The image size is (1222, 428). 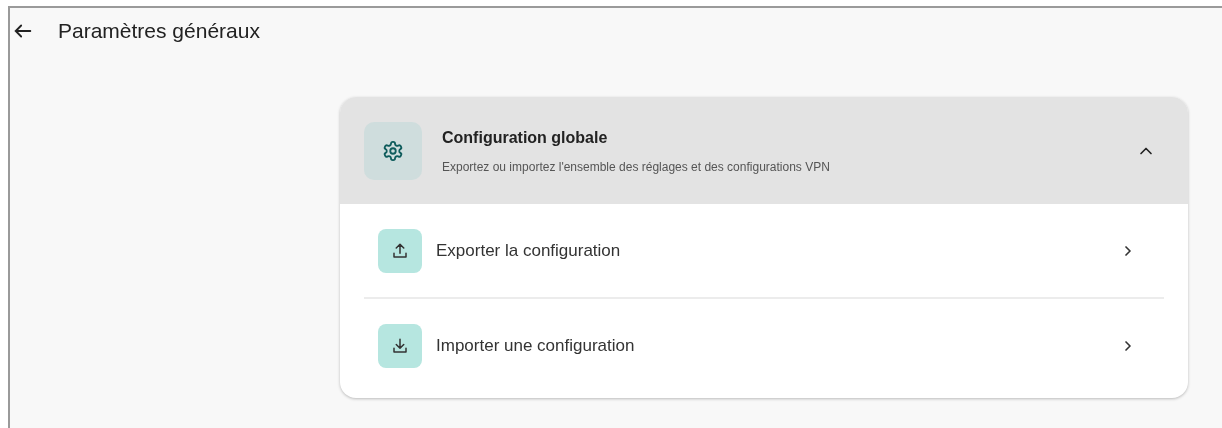 What do you see at coordinates (536, 345) in the screenshot?
I see `item-label: Importer une configuration` at bounding box center [536, 345].